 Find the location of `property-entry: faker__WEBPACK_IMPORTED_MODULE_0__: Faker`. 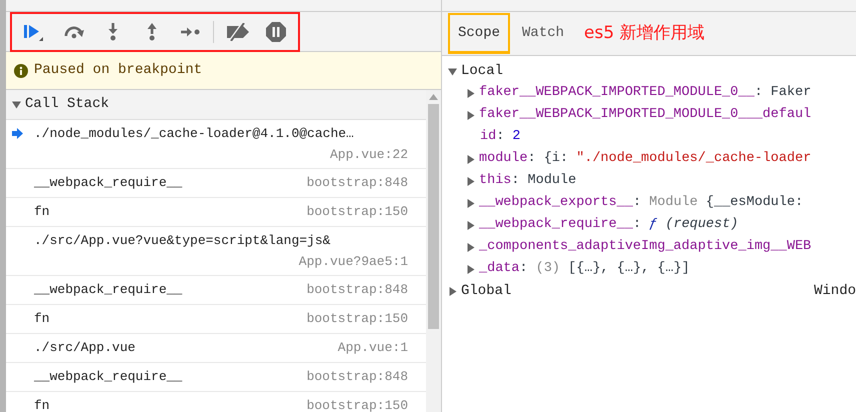

property-entry: faker__WEBPACK_IMPORTED_MODULE_0__: Faker is located at coordinates (645, 93).